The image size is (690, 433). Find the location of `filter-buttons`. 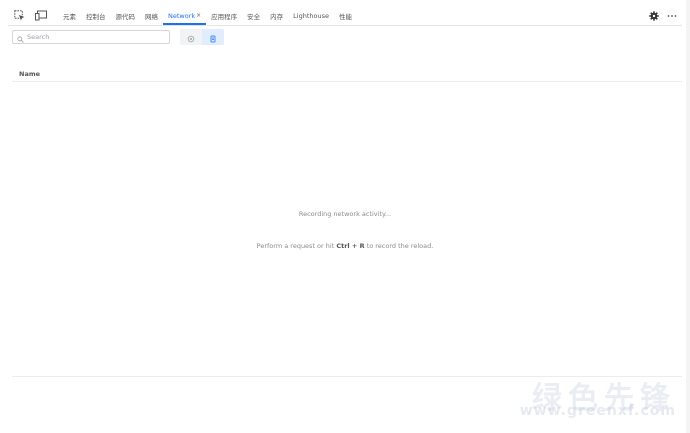

filter-buttons is located at coordinates (202, 37).